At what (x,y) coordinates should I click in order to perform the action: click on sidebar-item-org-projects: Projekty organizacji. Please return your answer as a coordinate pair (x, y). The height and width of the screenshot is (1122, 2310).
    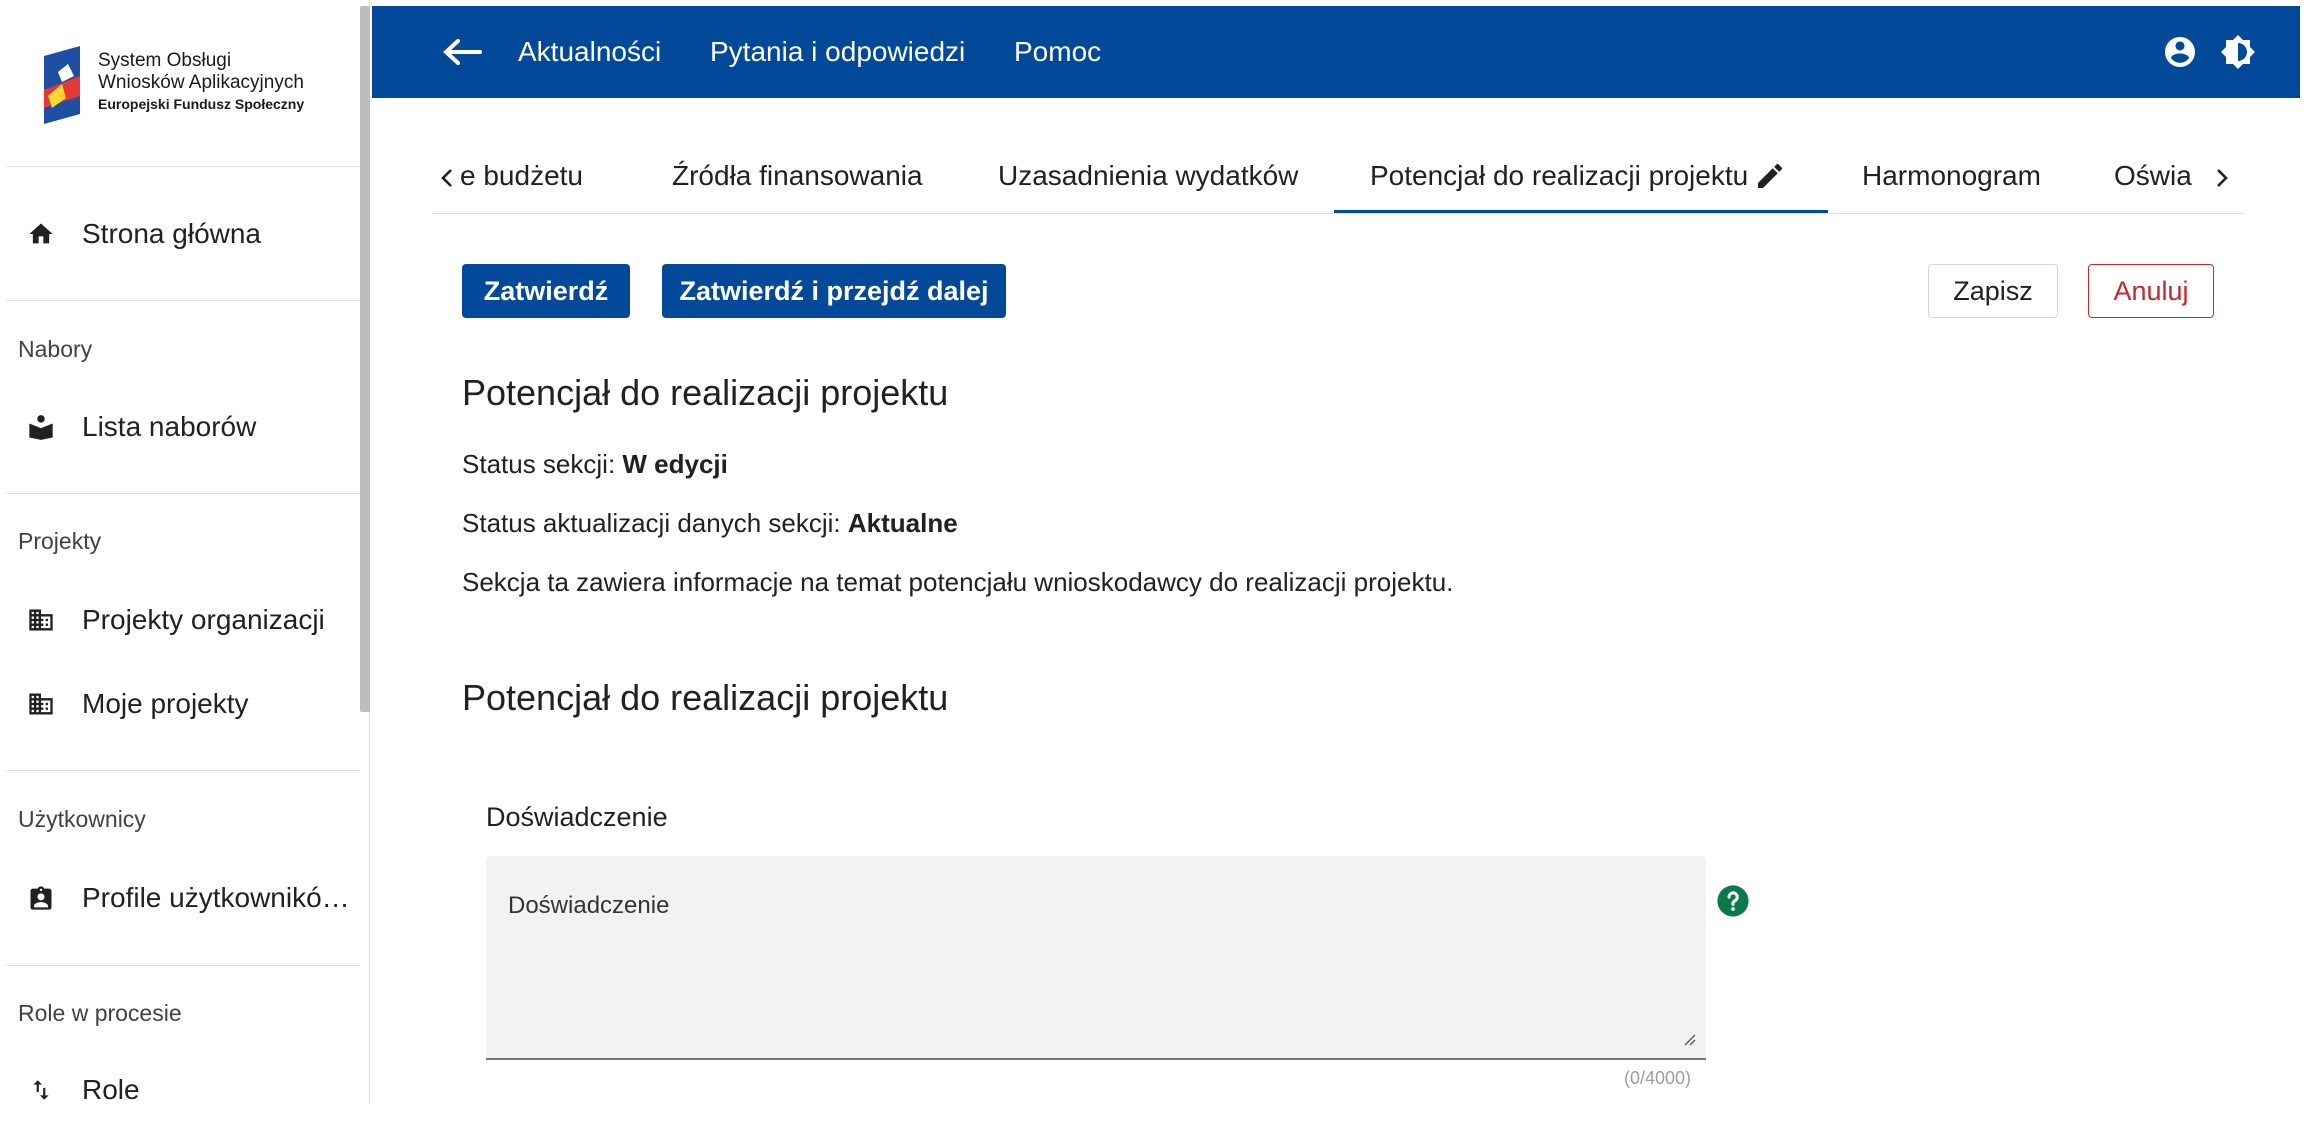
    Looking at the image, I should click on (179, 620).